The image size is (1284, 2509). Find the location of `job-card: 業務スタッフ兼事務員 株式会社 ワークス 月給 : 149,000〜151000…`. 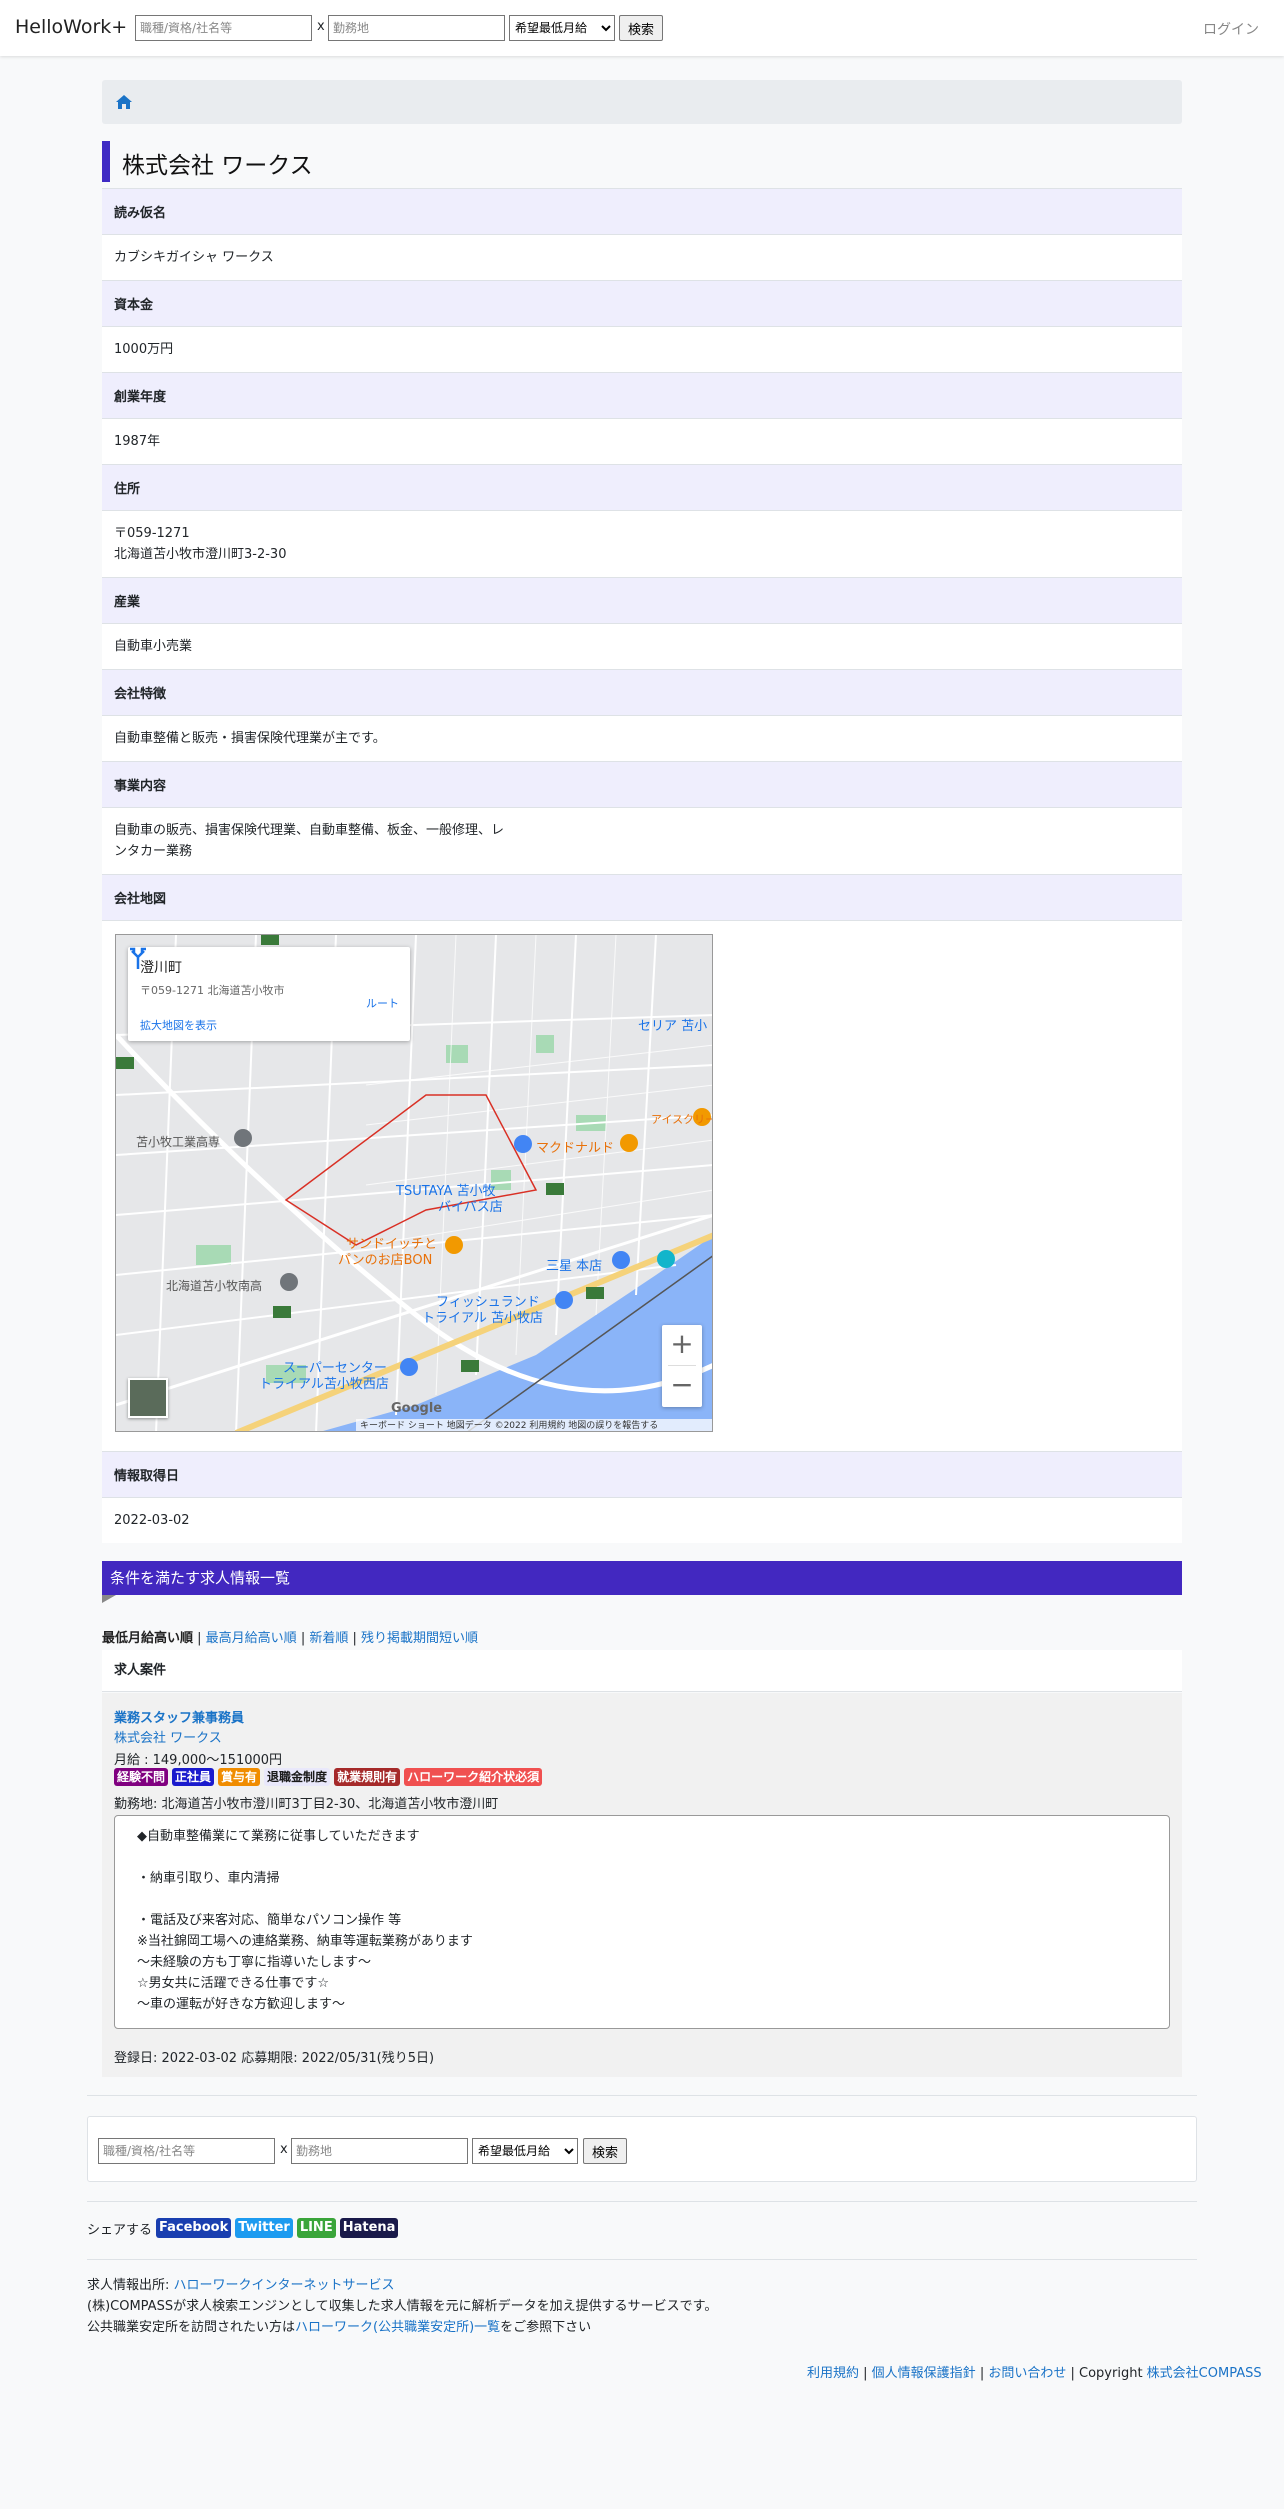

job-card: 業務スタッフ兼事務員 株式会社 ワークス 月給 : 149,000〜151000… is located at coordinates (642, 1885).